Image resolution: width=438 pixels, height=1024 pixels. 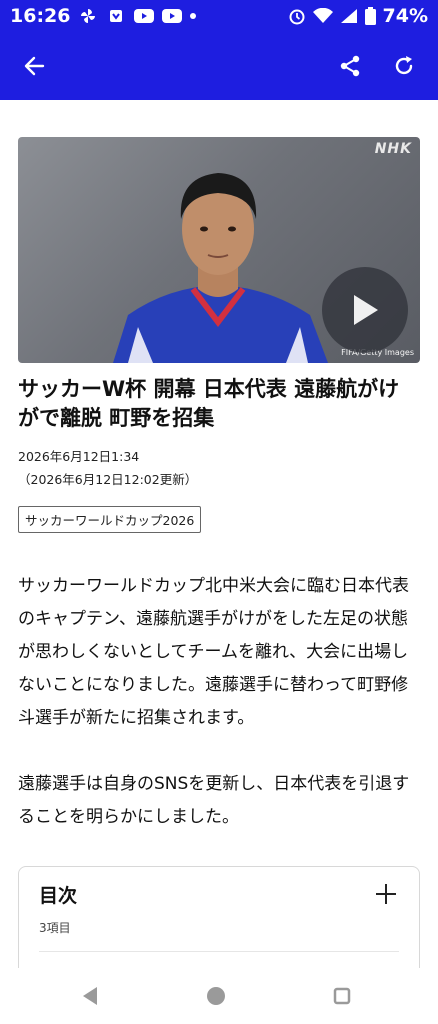 I want to click on nav-home-button, so click(x=216, y=996).